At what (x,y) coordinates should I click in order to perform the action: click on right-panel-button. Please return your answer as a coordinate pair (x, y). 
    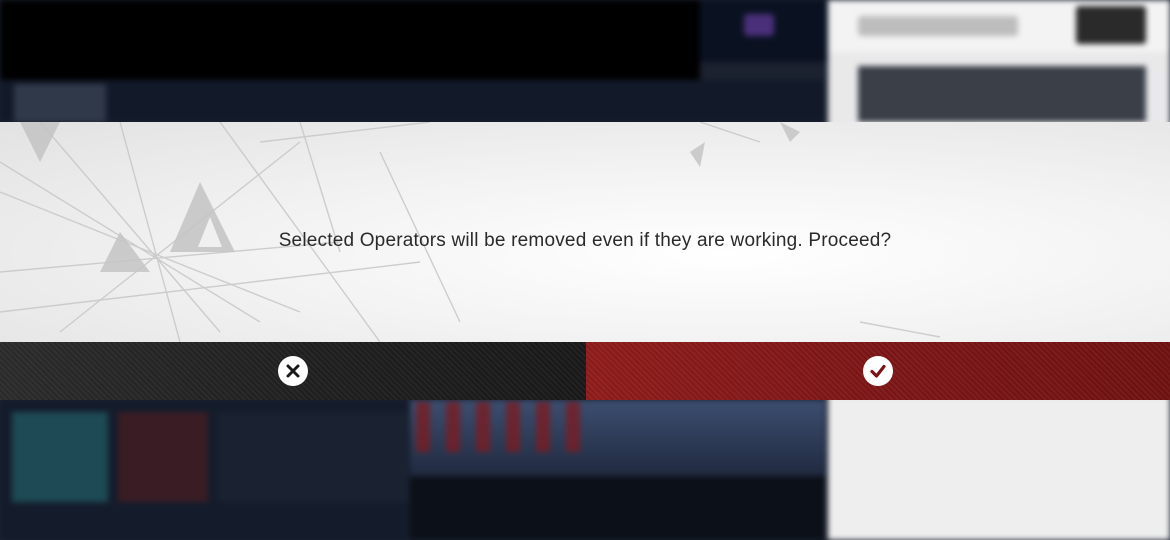
    Looking at the image, I should click on (1111, 25).